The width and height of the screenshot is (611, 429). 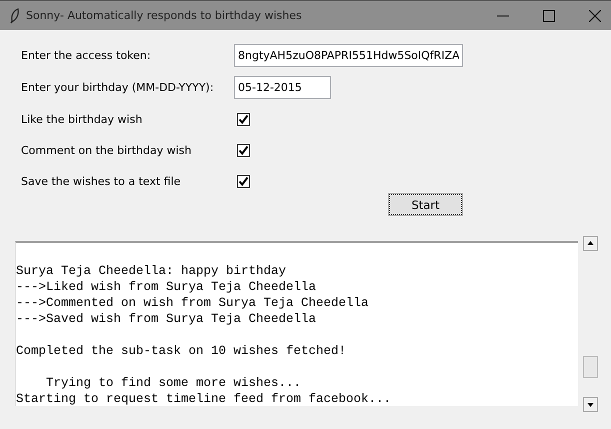 I want to click on field-label: Enter your birthday (MM-DD-YYYY):, so click(x=118, y=87).